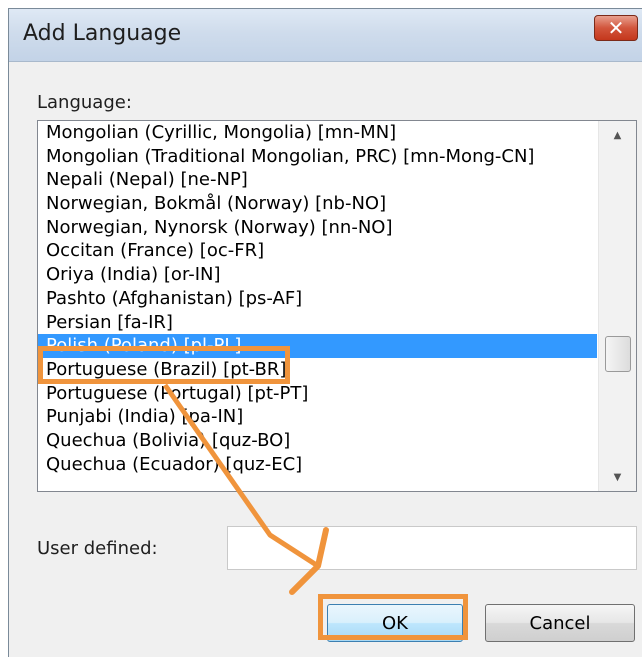  I want to click on chevron-up-icon: ▲, so click(617, 135).